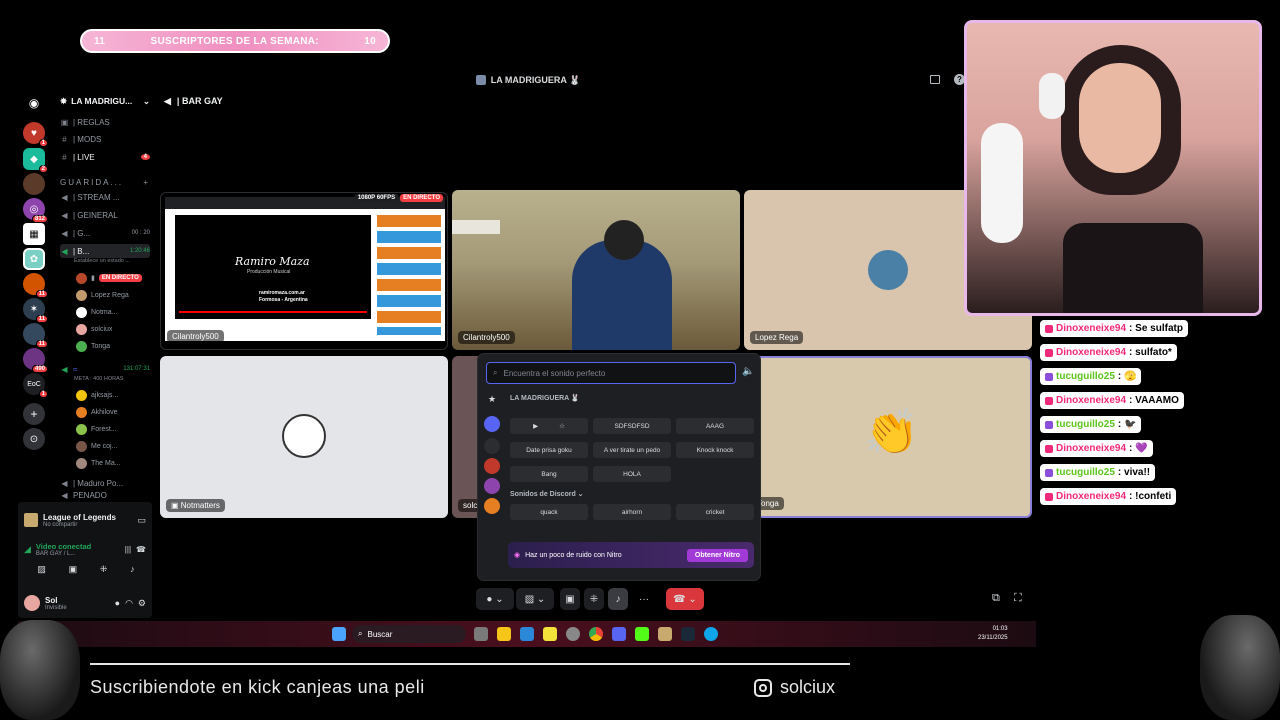 This screenshot has height=720, width=1280. I want to click on sound-button: cricket, so click(715, 512).